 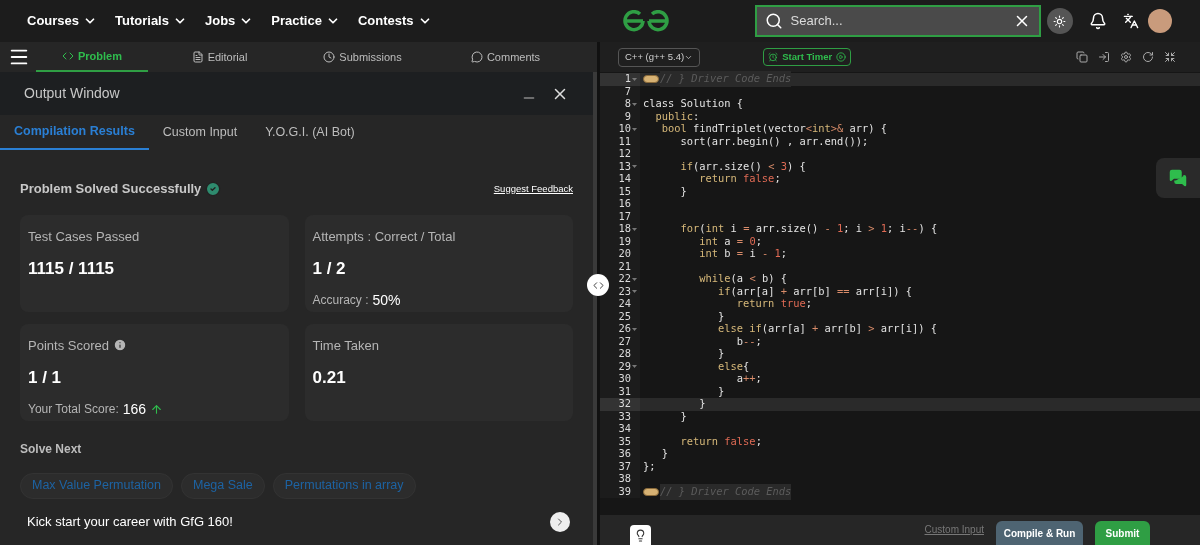 What do you see at coordinates (748, 379) in the screenshot?
I see `code-line: a++;` at bounding box center [748, 379].